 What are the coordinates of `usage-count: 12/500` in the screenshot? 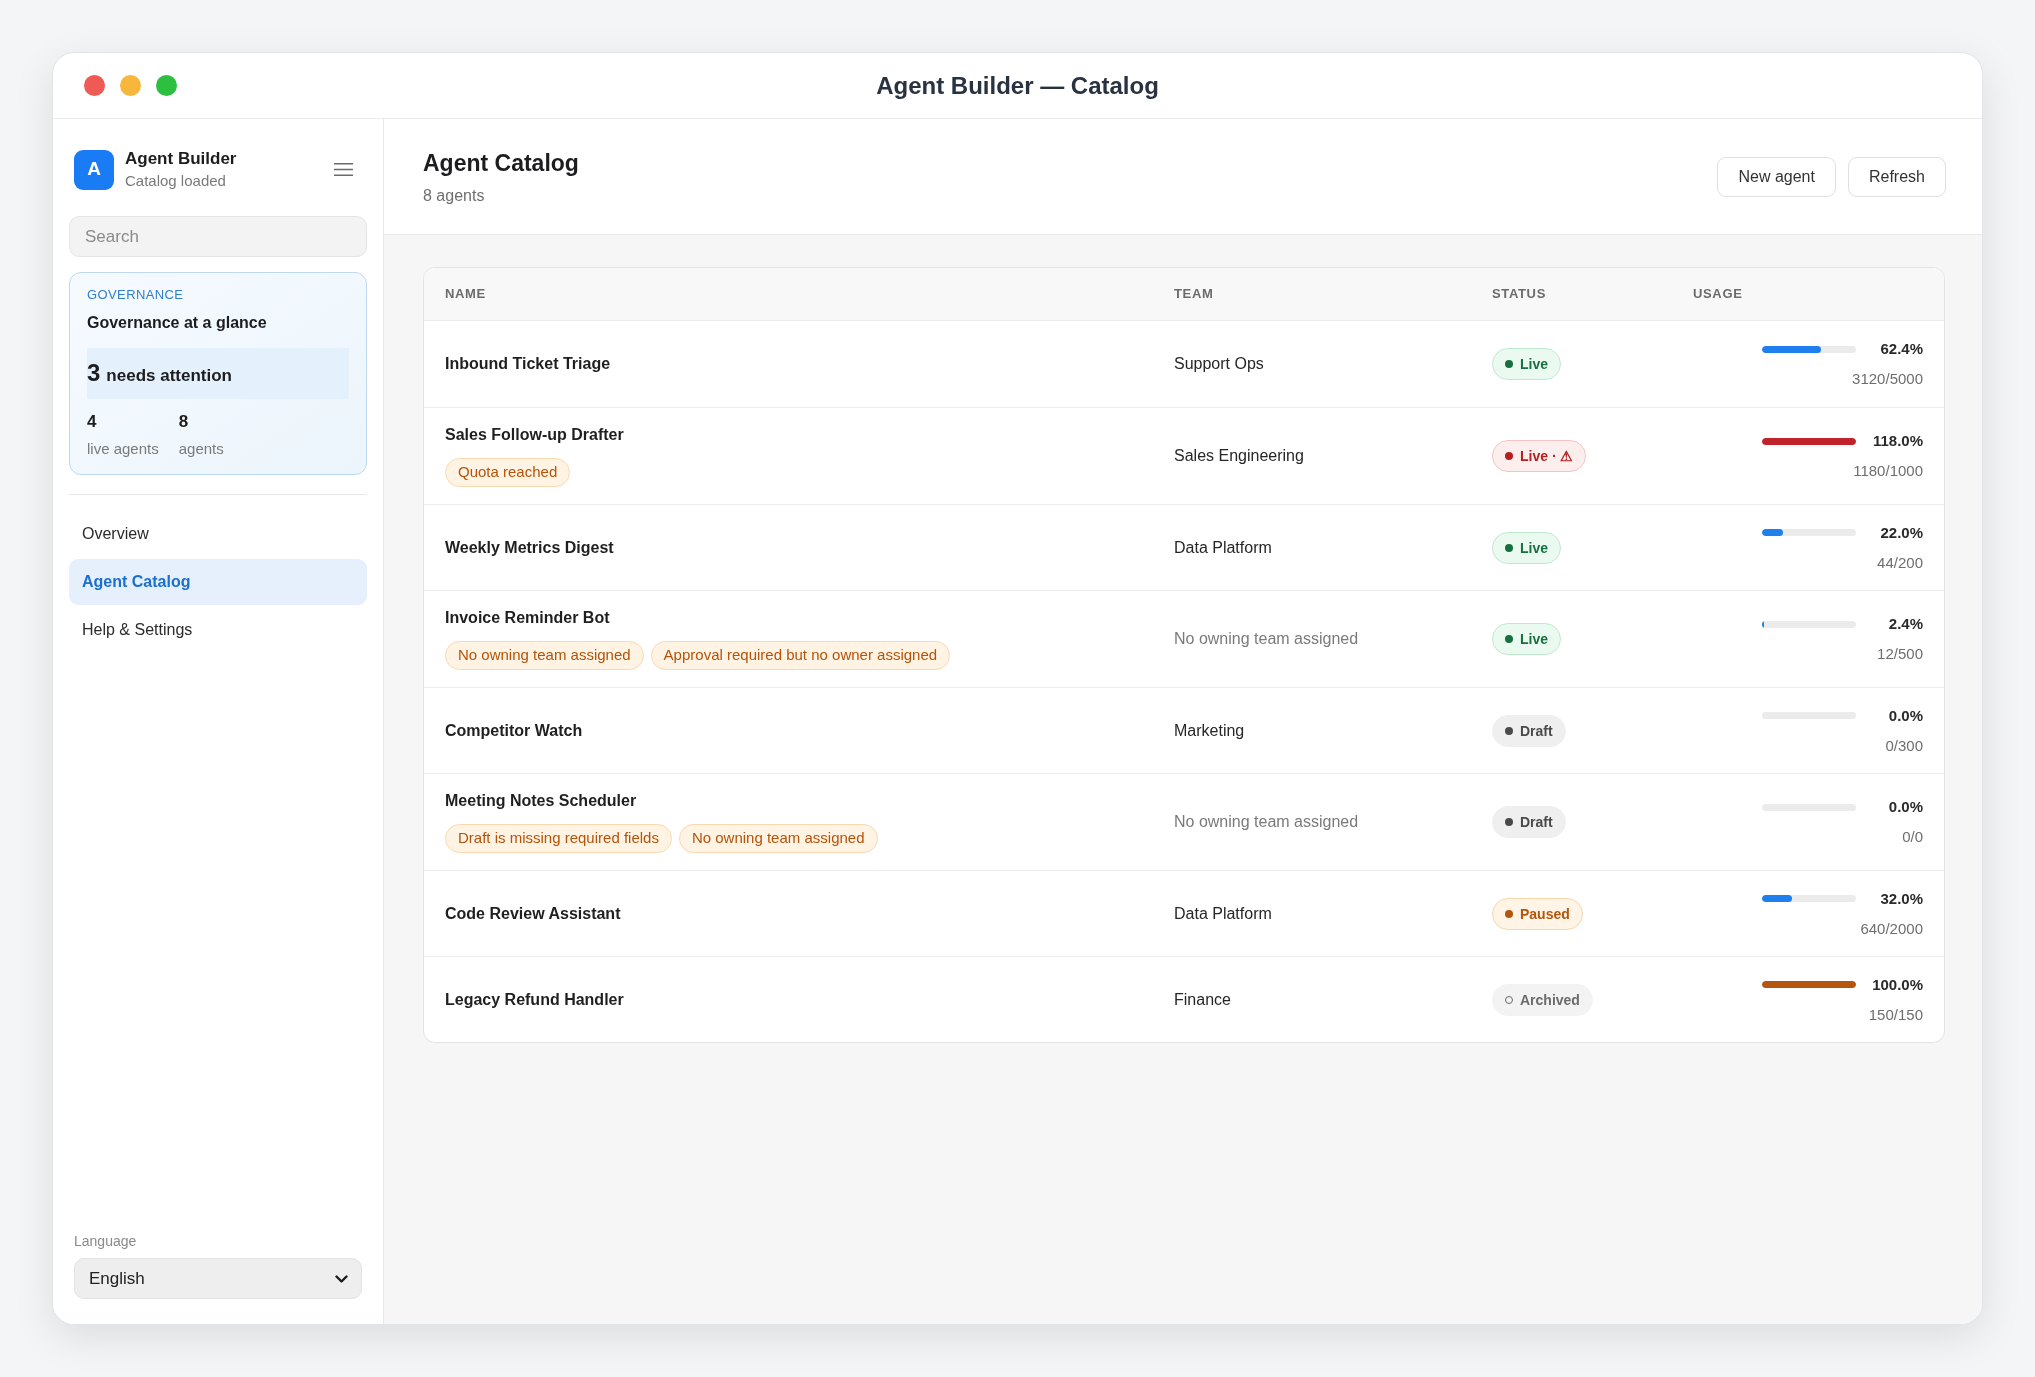 It's located at (1900, 654).